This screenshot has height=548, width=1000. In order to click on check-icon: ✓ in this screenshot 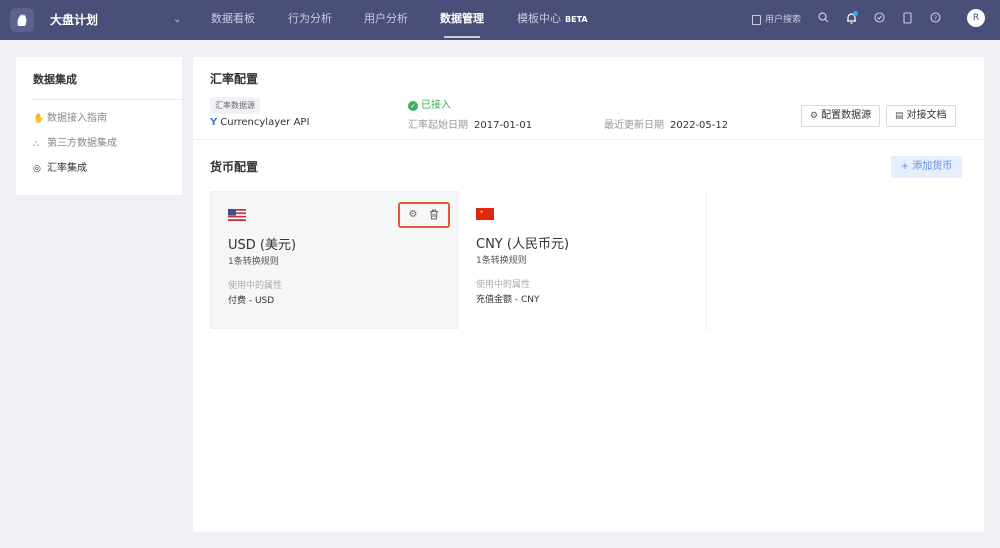, I will do `click(413, 106)`.